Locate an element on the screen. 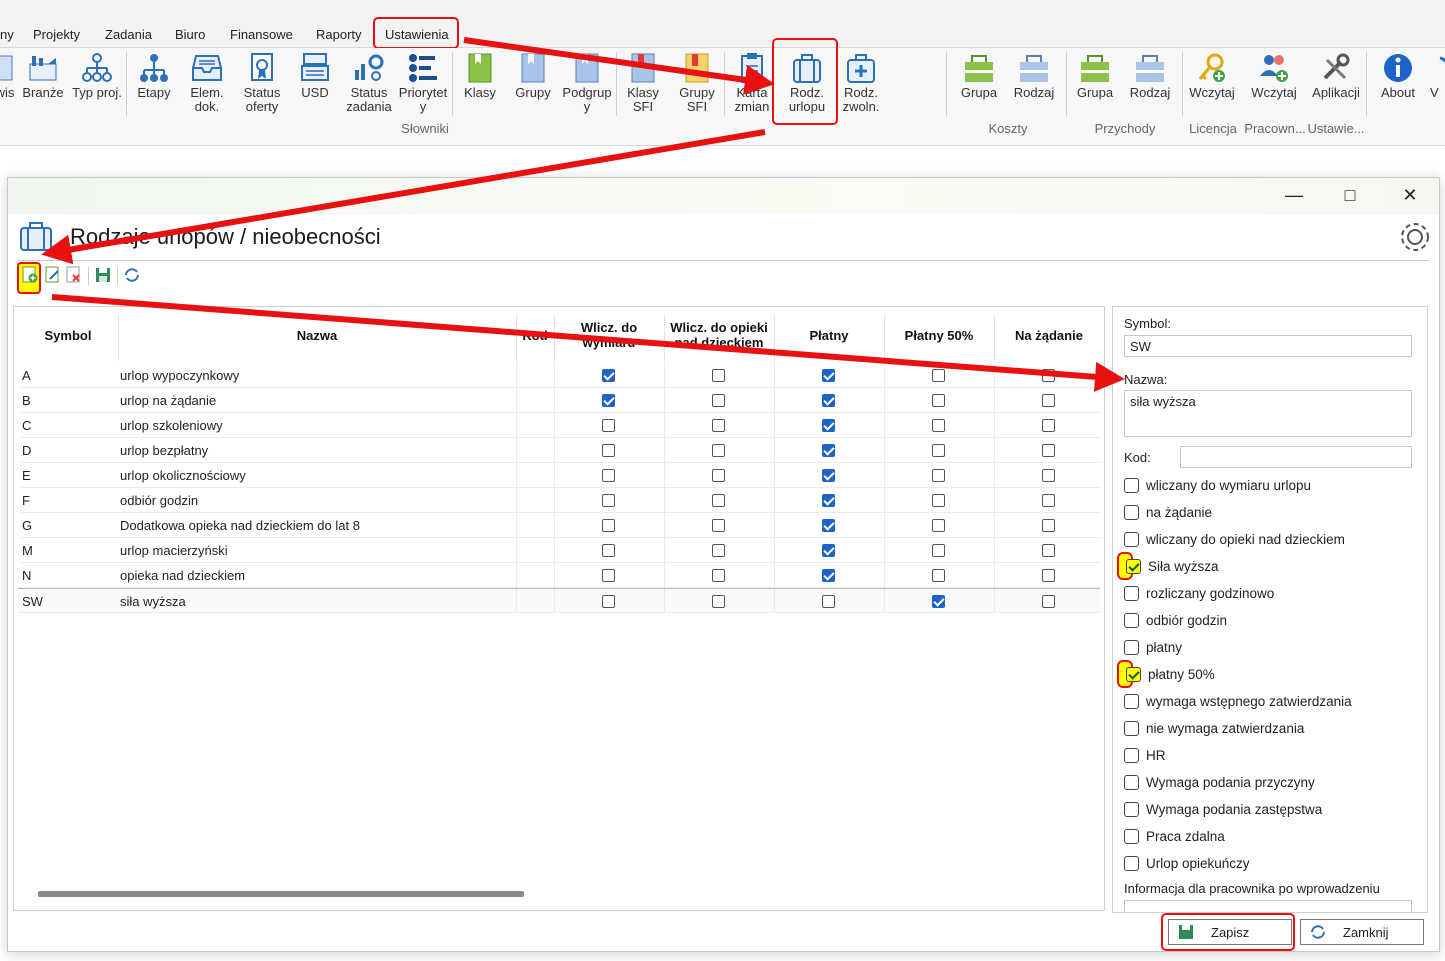 The height and width of the screenshot is (961, 1445). column-header-platny-50: Płatny 50% is located at coordinates (939, 335).